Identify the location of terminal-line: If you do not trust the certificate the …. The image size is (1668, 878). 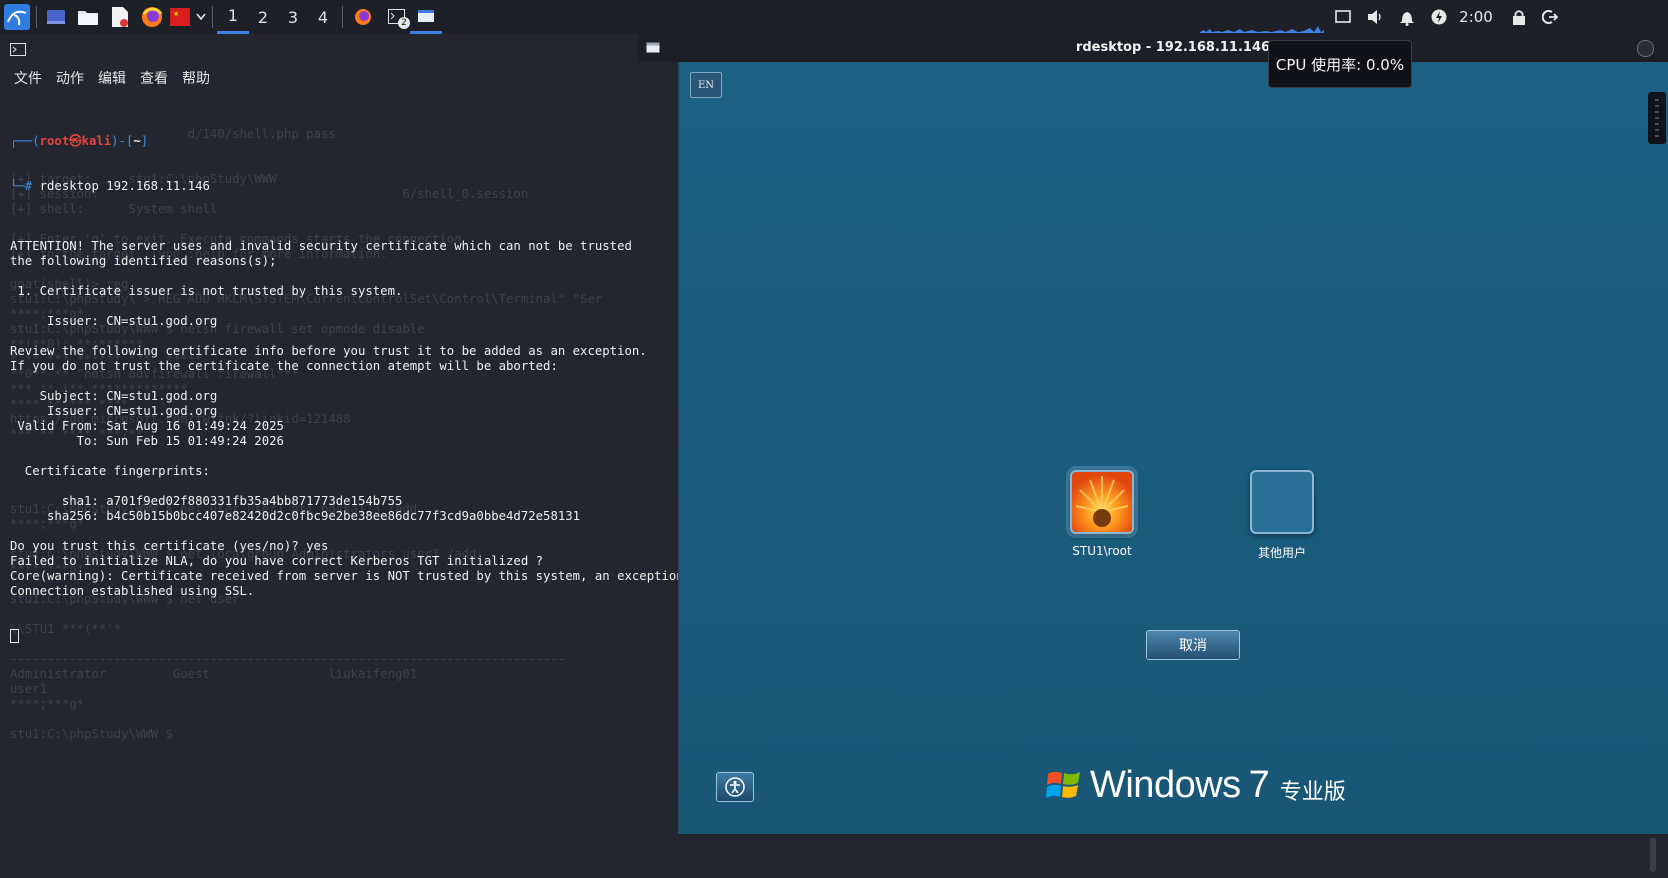
(284, 366).